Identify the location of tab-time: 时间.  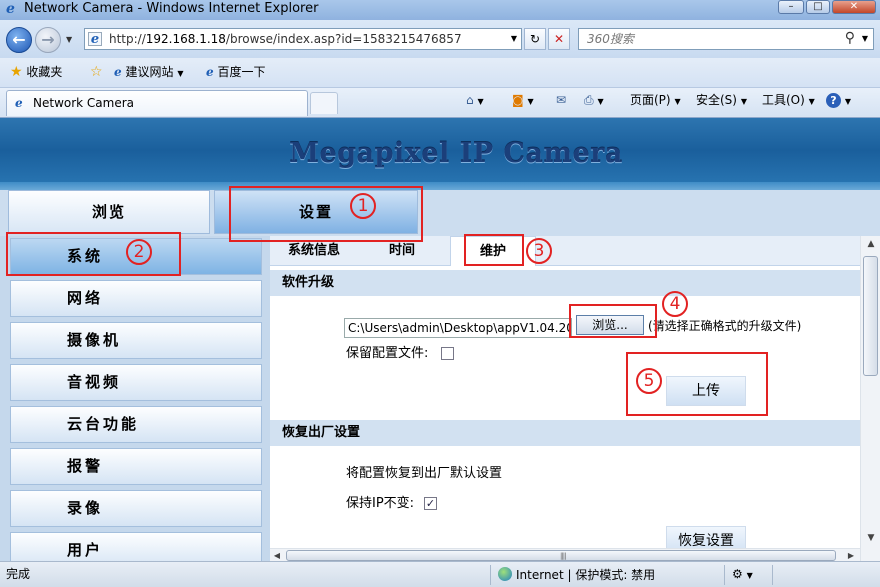
(402, 251).